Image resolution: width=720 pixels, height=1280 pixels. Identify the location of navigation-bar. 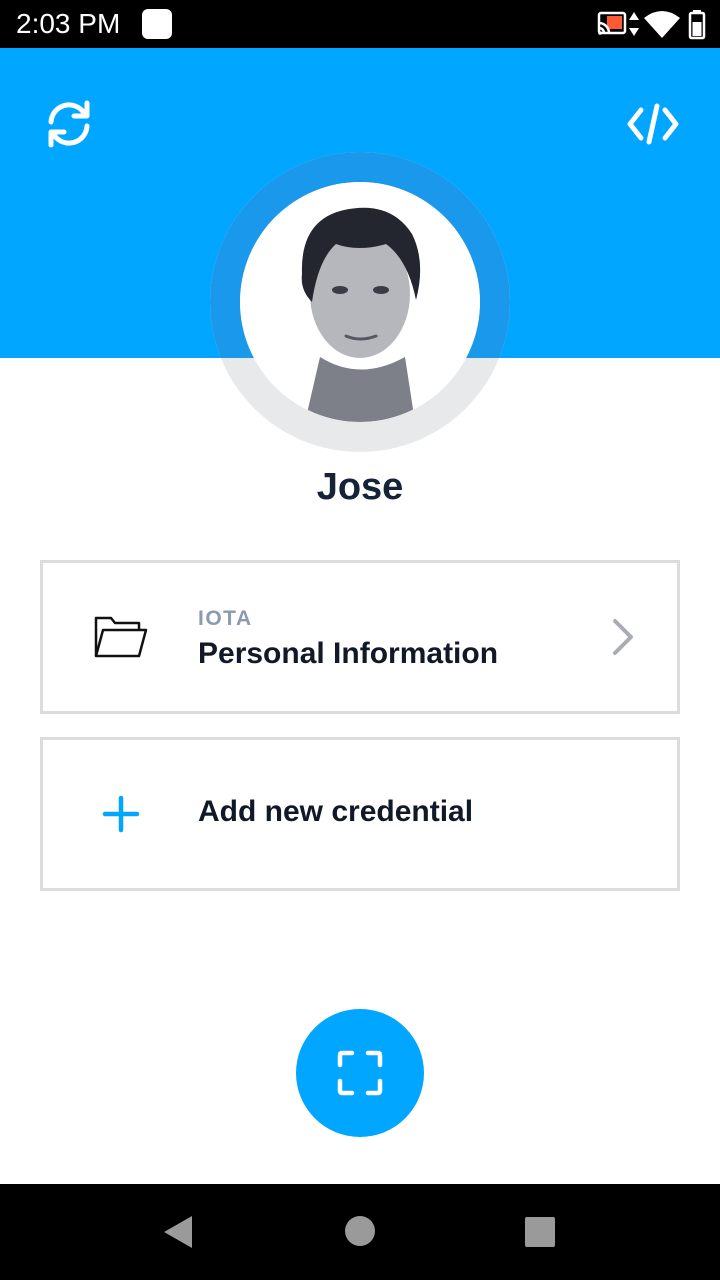
(360, 1232).